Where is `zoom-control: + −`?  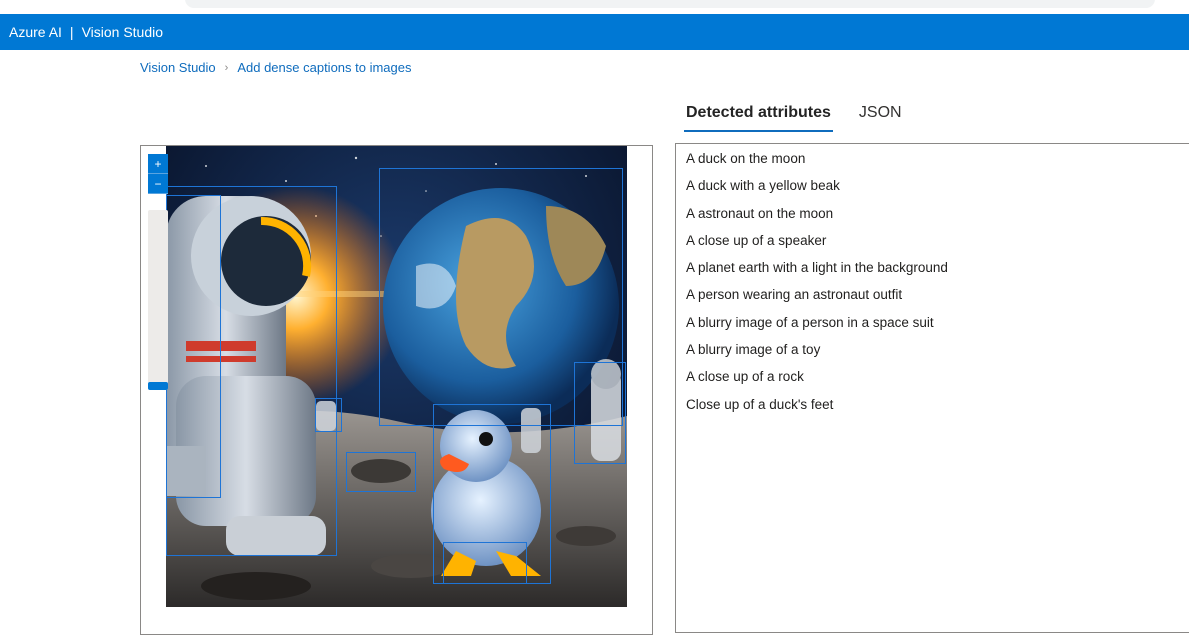
zoom-control: + − is located at coordinates (158, 272).